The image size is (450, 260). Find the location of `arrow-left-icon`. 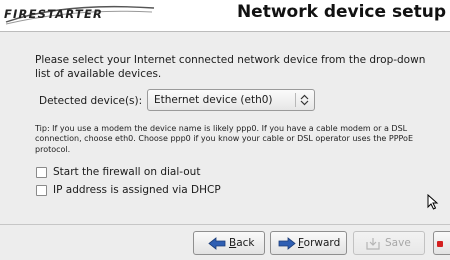

arrow-left-icon is located at coordinates (217, 243).